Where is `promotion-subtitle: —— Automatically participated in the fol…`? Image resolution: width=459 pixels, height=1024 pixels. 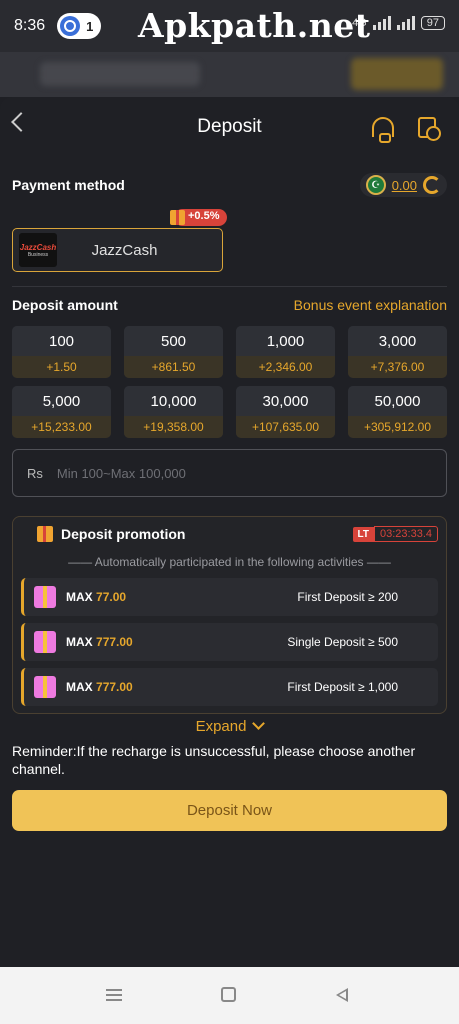
promotion-subtitle: —— Automatically participated in the fol… is located at coordinates (229, 562).